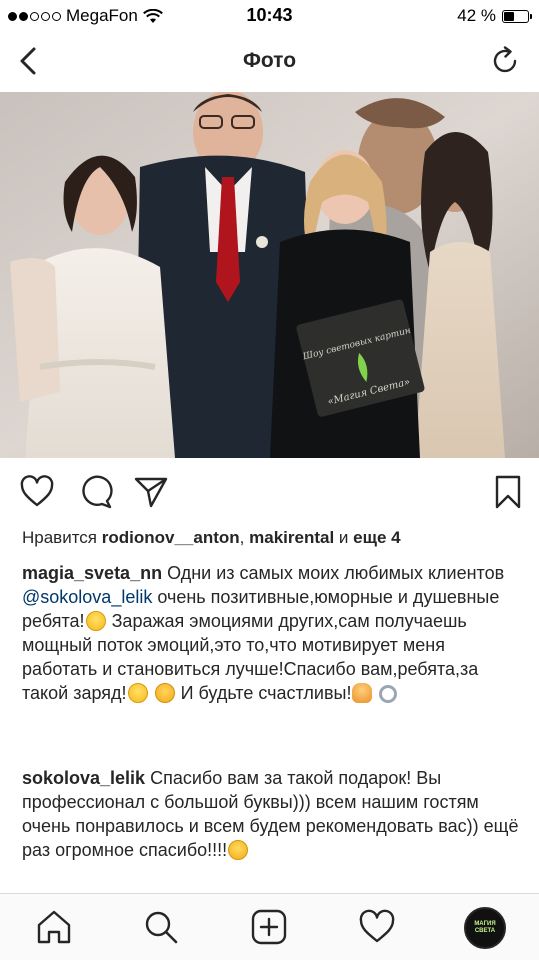  What do you see at coordinates (37, 492) in the screenshot?
I see `heart-icon` at bounding box center [37, 492].